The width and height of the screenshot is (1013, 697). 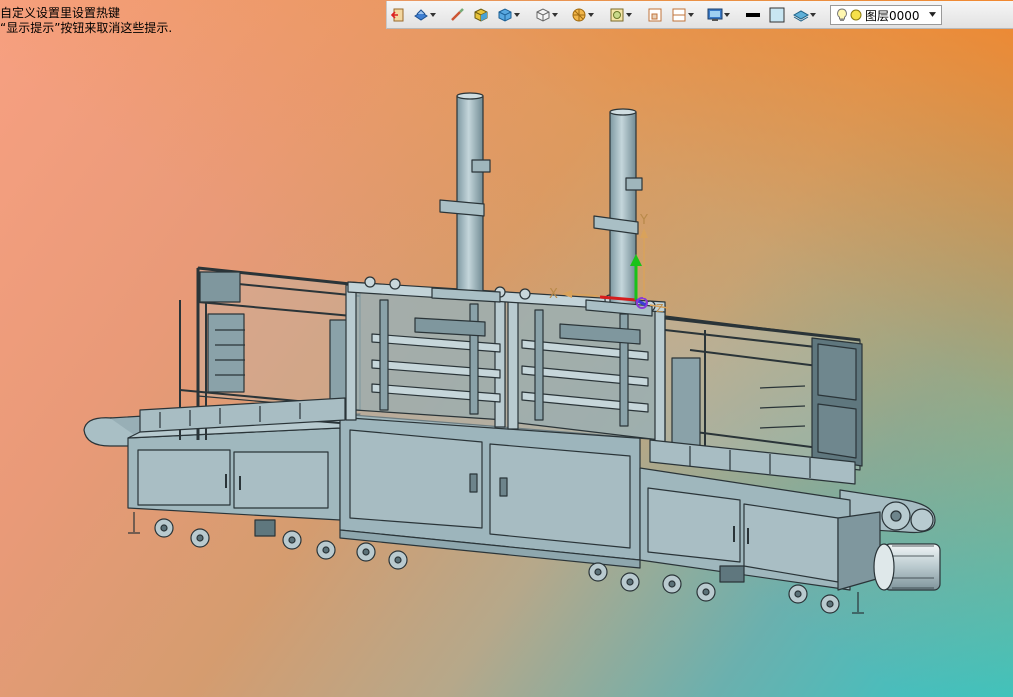 I want to click on view-orient-icon, so click(x=421, y=15).